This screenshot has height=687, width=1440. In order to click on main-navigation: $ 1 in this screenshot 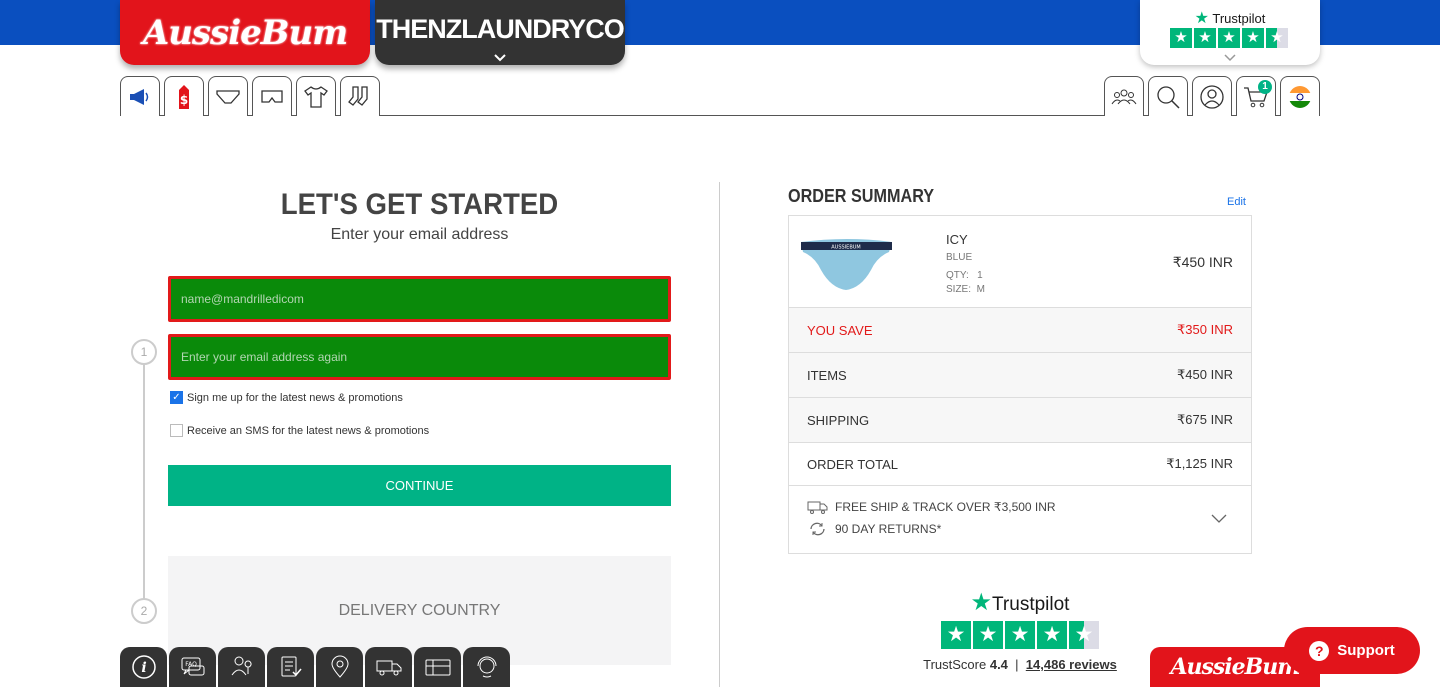, I will do `click(720, 96)`.